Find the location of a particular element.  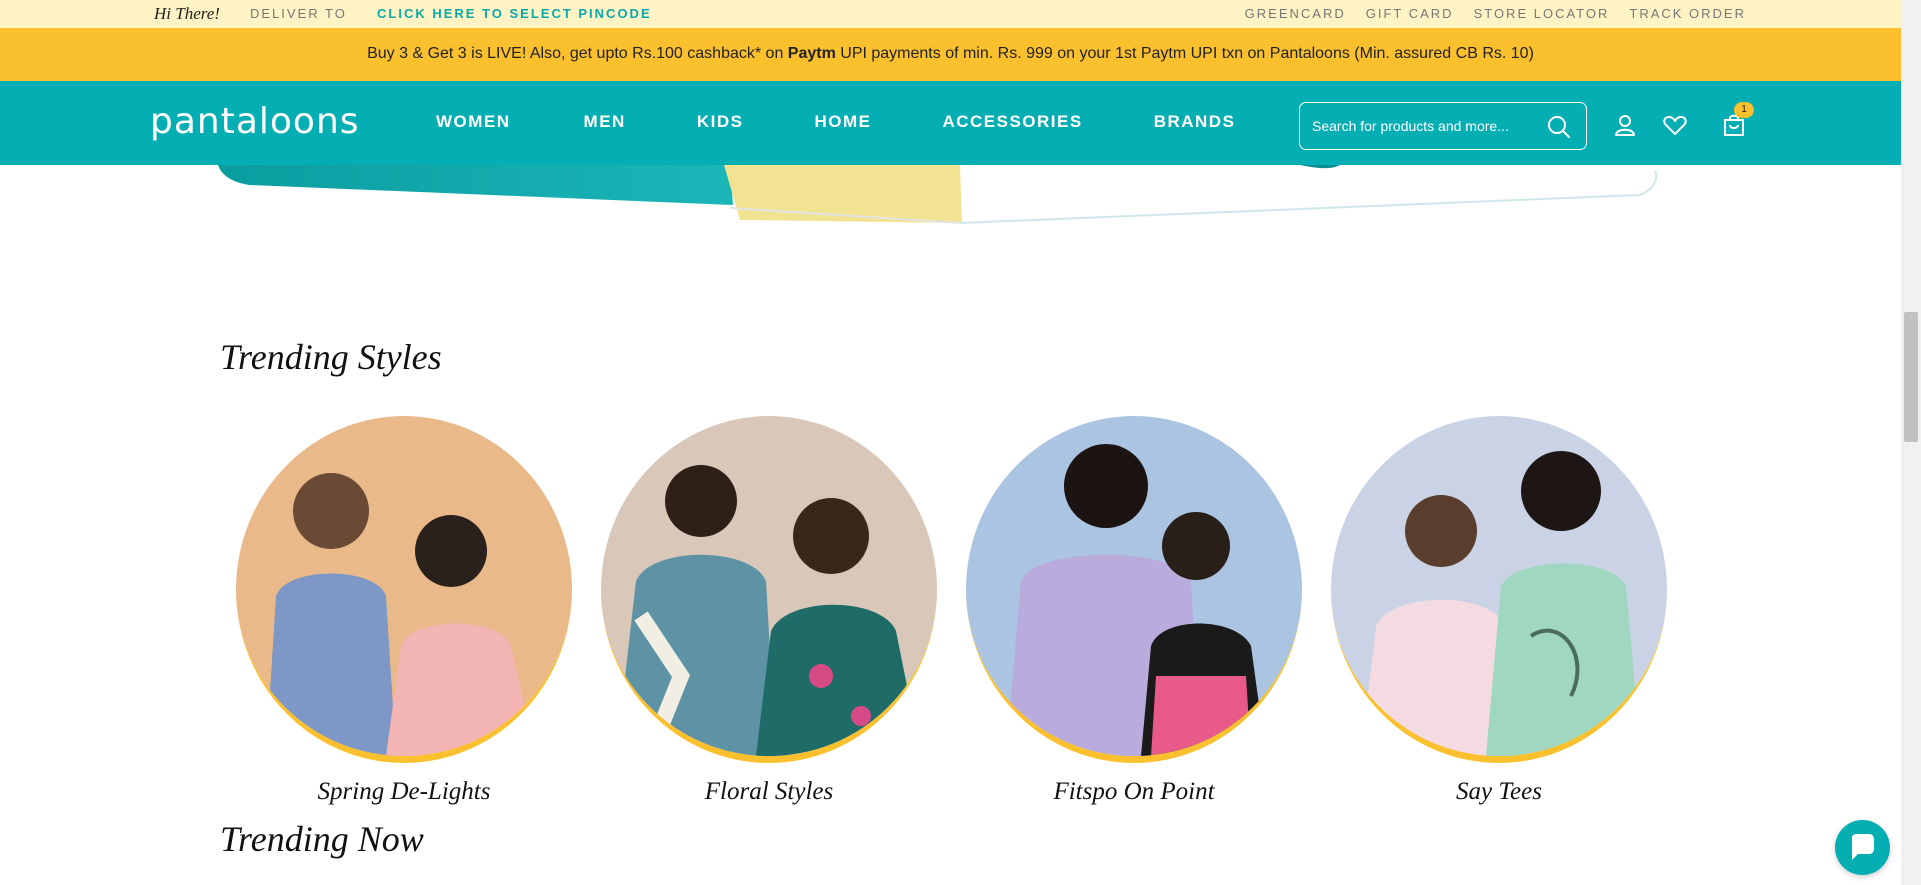

style-label: Floral Styles is located at coordinates (769, 791).